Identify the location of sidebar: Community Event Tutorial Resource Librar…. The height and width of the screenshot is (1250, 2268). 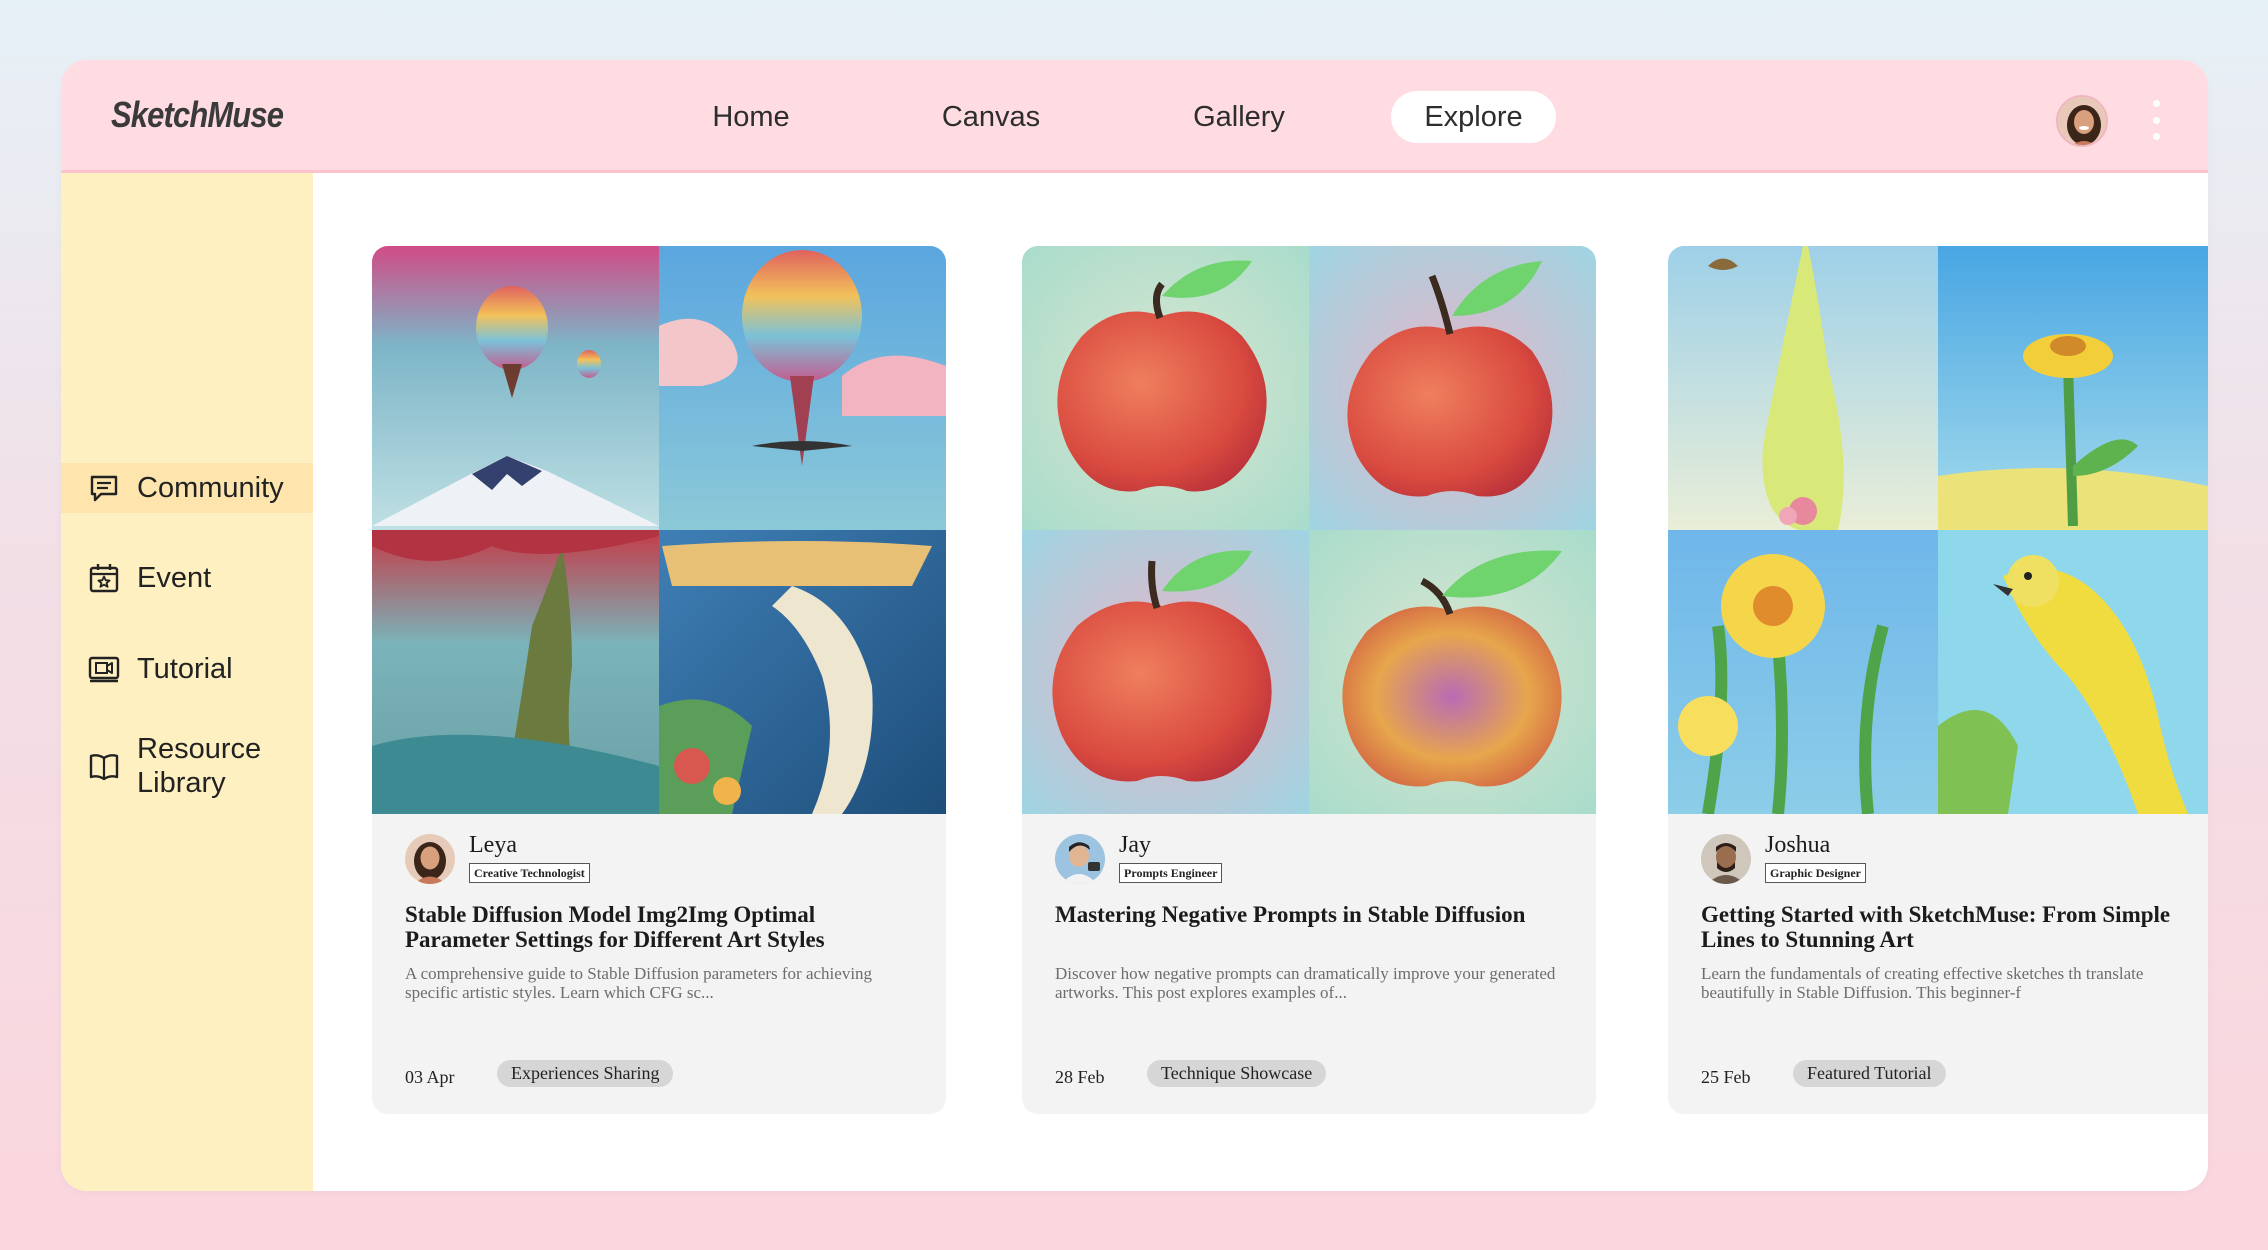
(187, 682).